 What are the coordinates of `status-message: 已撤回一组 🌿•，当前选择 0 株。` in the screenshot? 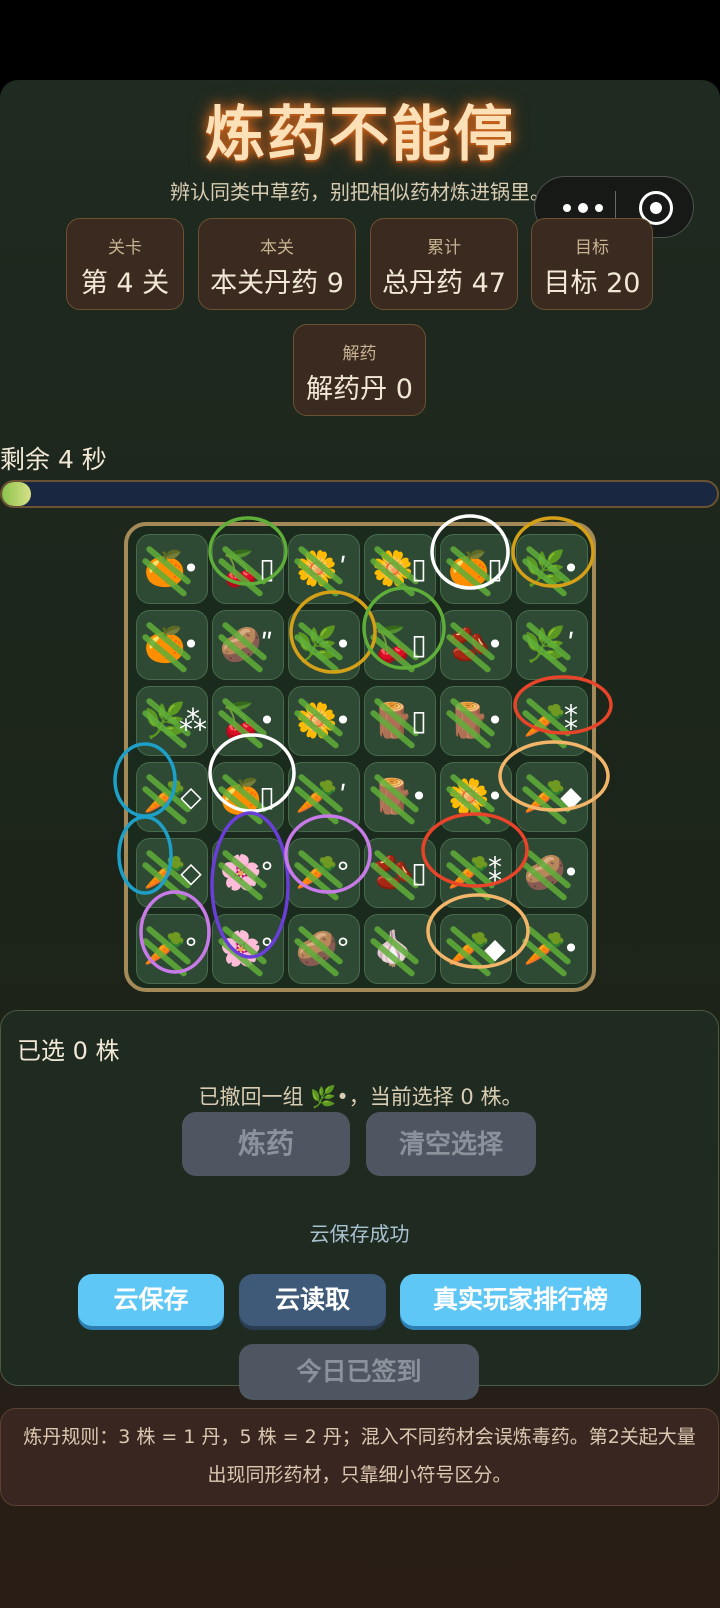 It's located at (360, 1097).